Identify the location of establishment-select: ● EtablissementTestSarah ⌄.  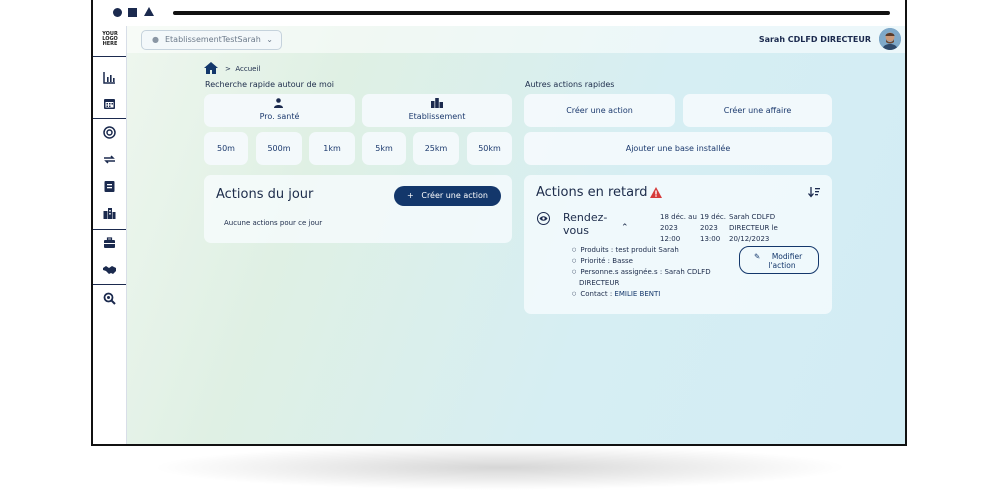
(211, 40).